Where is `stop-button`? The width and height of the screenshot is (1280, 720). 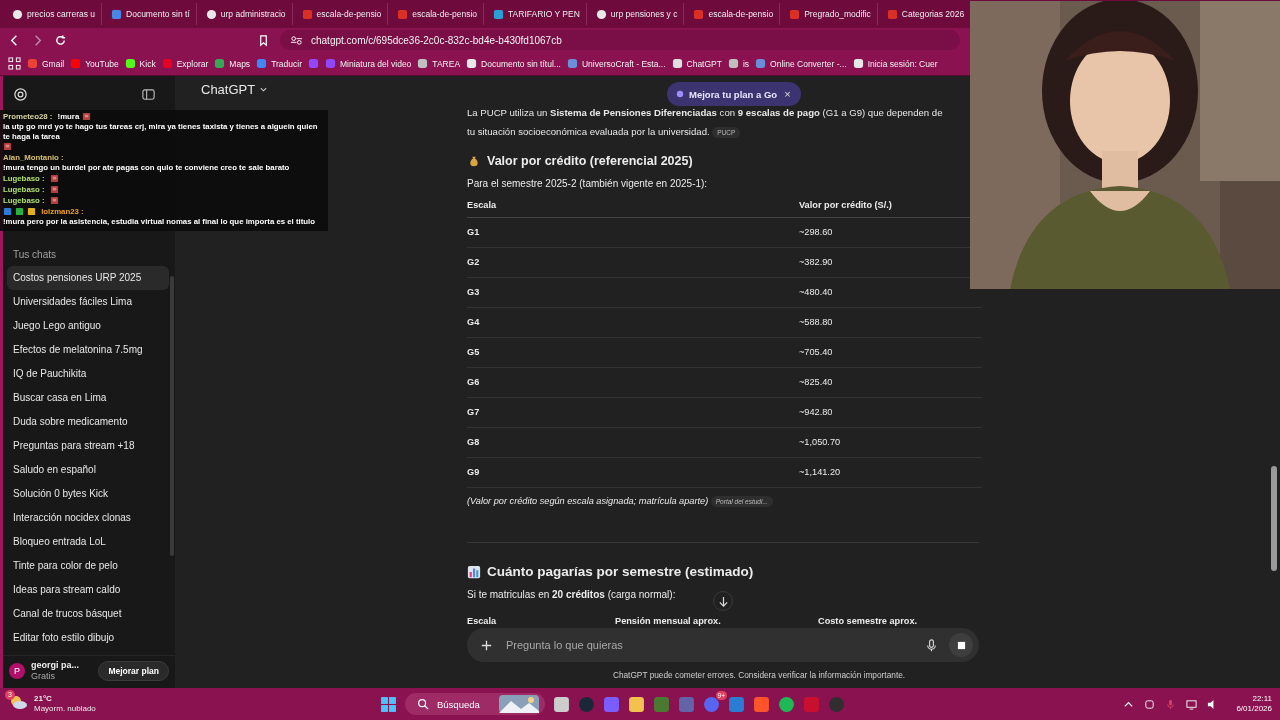 stop-button is located at coordinates (961, 645).